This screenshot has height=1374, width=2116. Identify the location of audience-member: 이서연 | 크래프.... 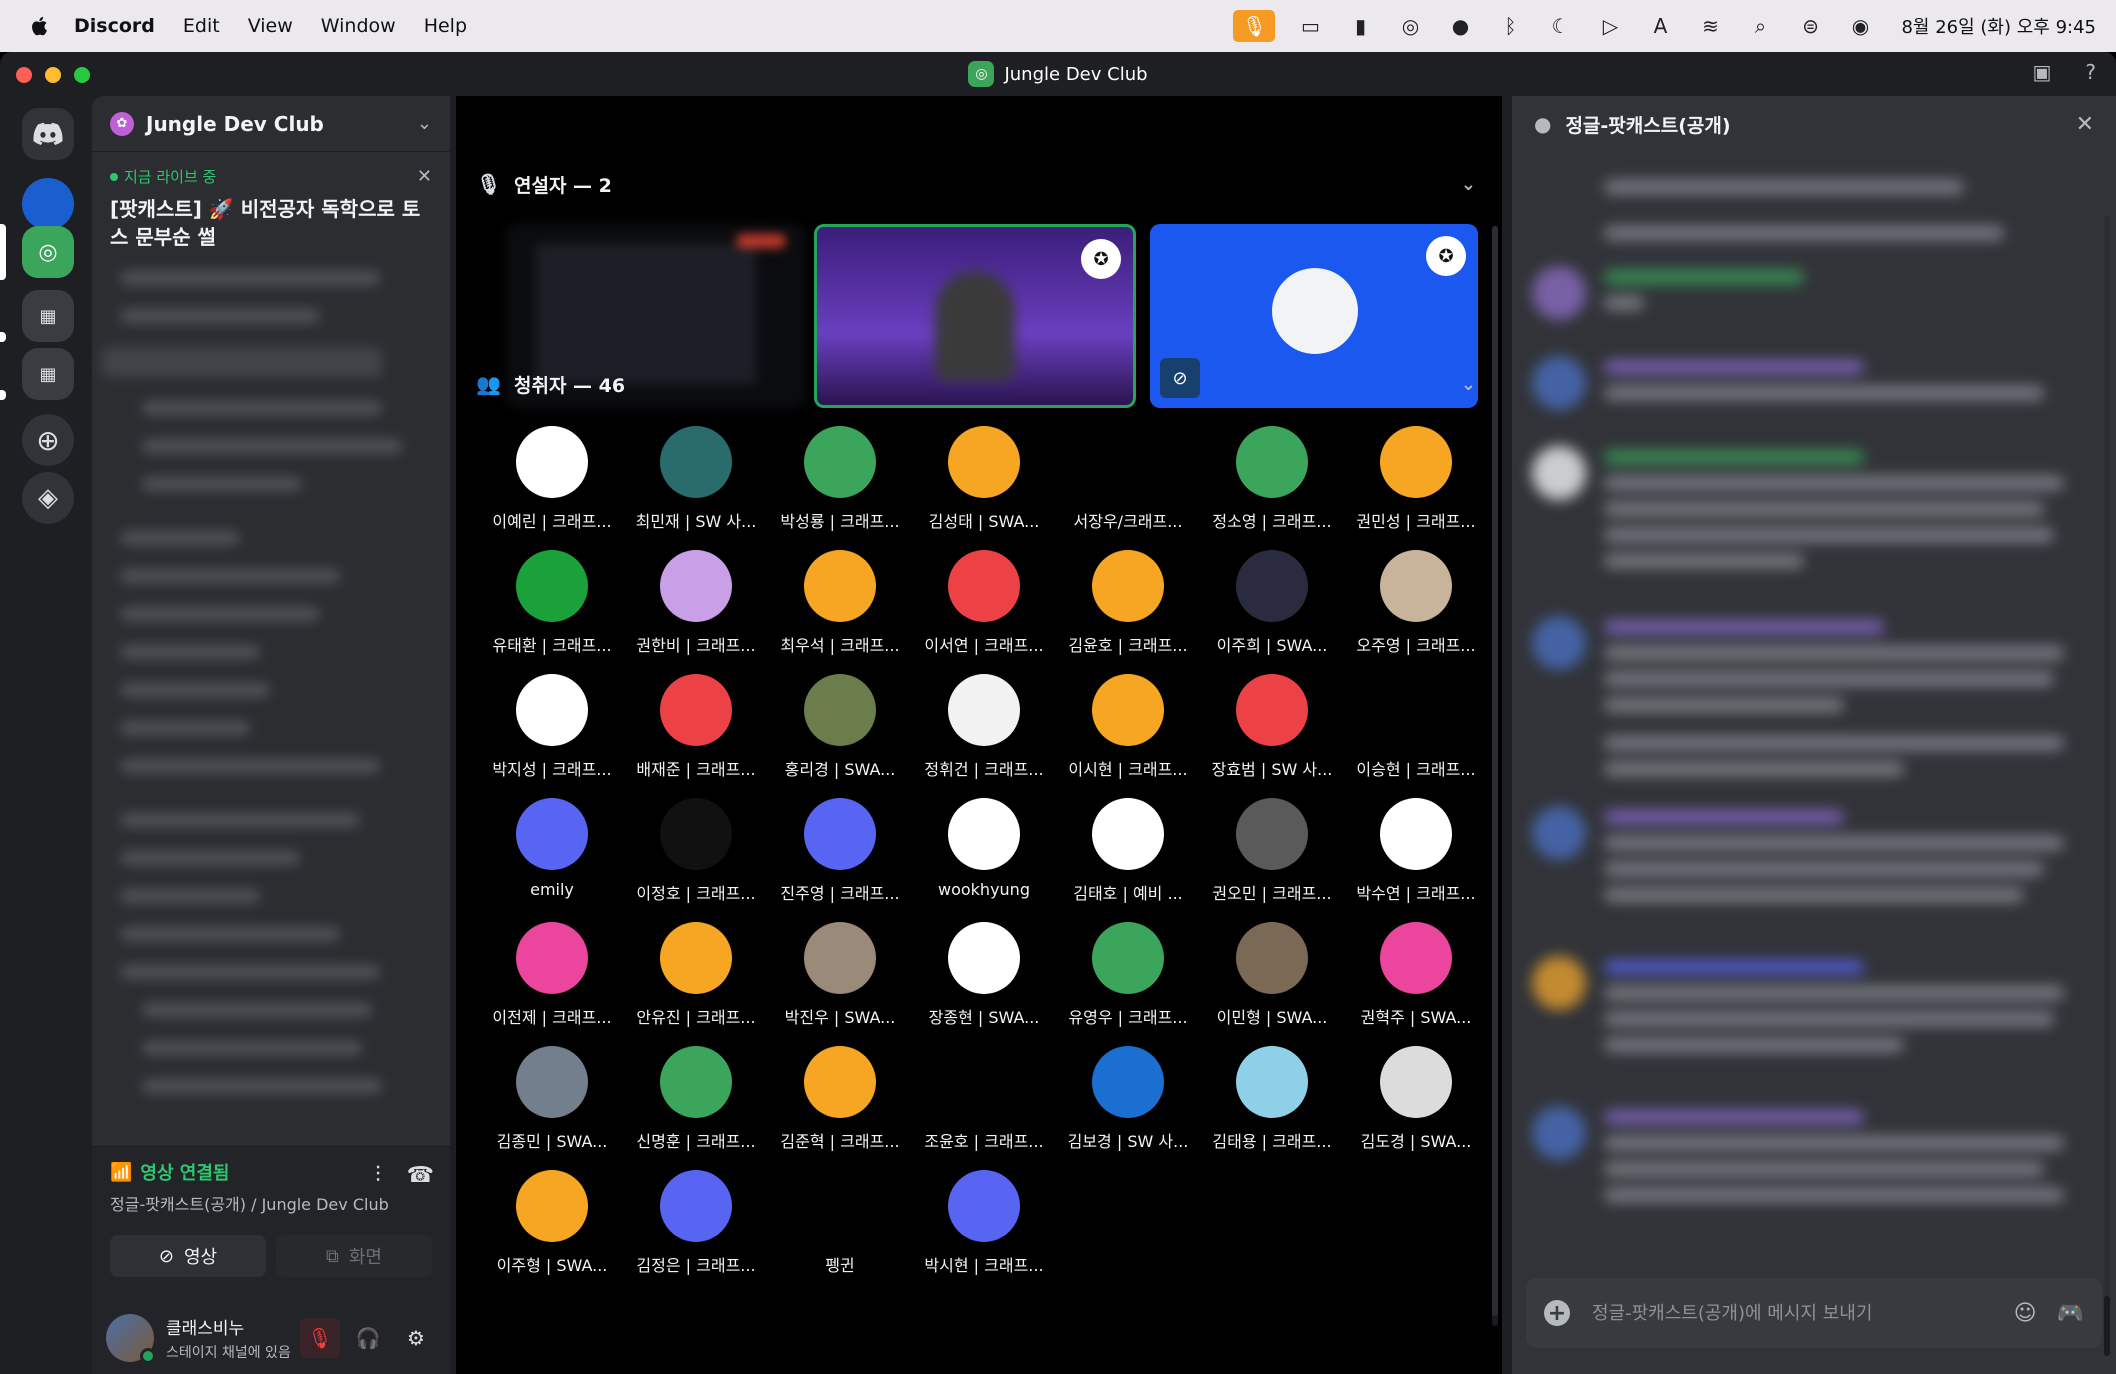
(984, 605).